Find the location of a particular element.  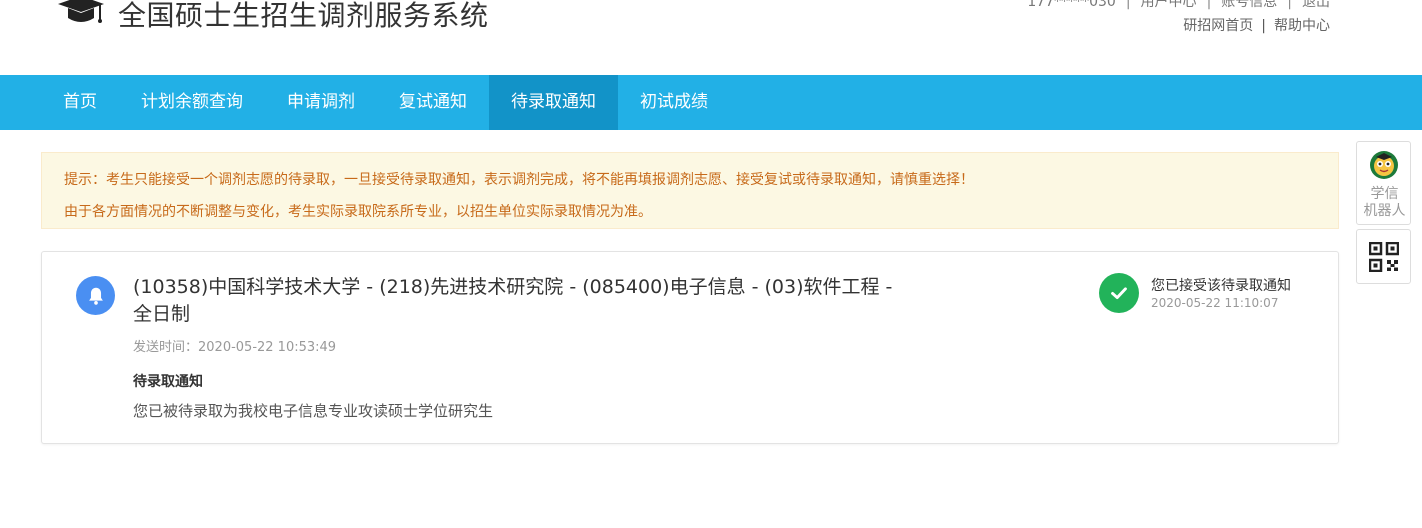

qr-code-icon is located at coordinates (1383, 256).